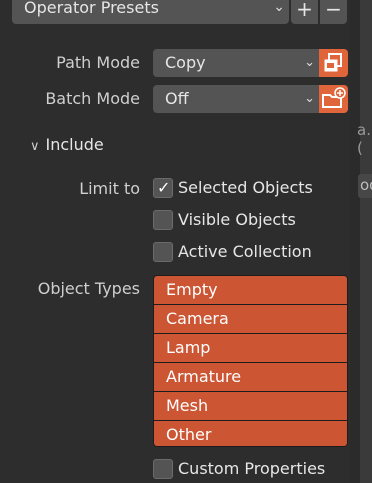 Image resolution: width=372 pixels, height=483 pixels. I want to click on operator-presets-label: Operator Presets, so click(91, 8).